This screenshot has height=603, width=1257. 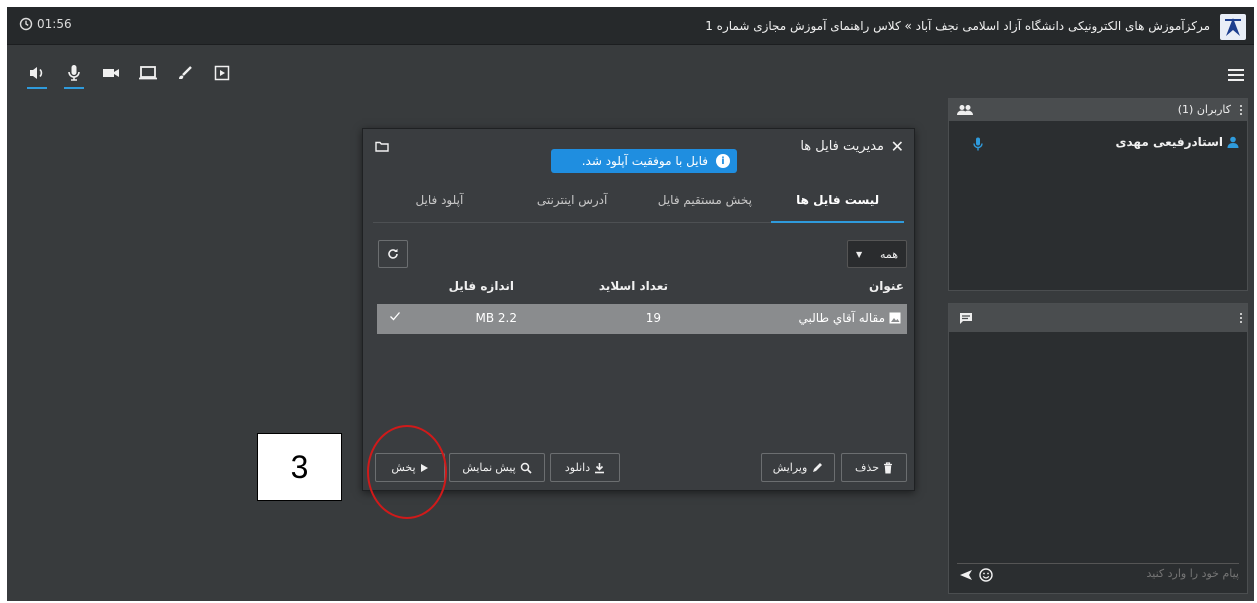 I want to click on download-button: دانلود, so click(x=585, y=467).